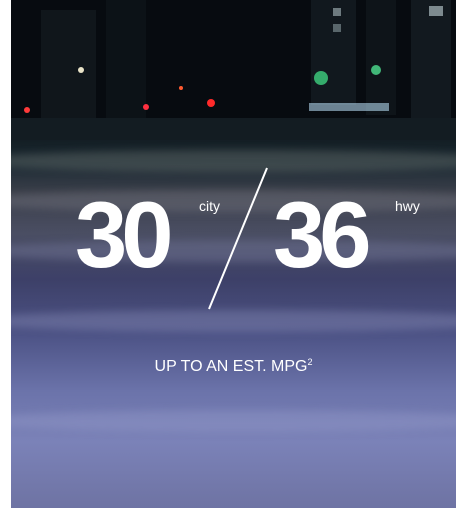  I want to click on footnote-marker: 2, so click(309, 362).